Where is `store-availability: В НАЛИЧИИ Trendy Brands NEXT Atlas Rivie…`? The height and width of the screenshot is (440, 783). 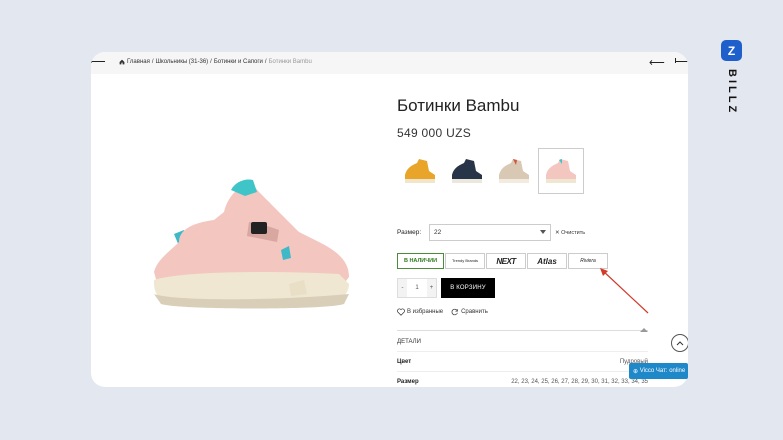 store-availability: В НАЛИЧИИ Trendy Brands NEXT Atlas Rivie… is located at coordinates (503, 261).